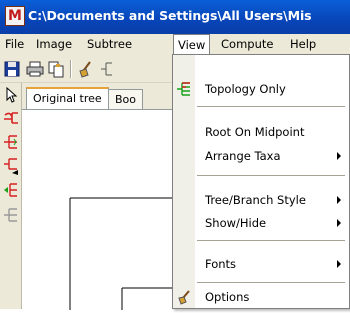  I want to click on tab-original-tree: Original tree, so click(67, 98).